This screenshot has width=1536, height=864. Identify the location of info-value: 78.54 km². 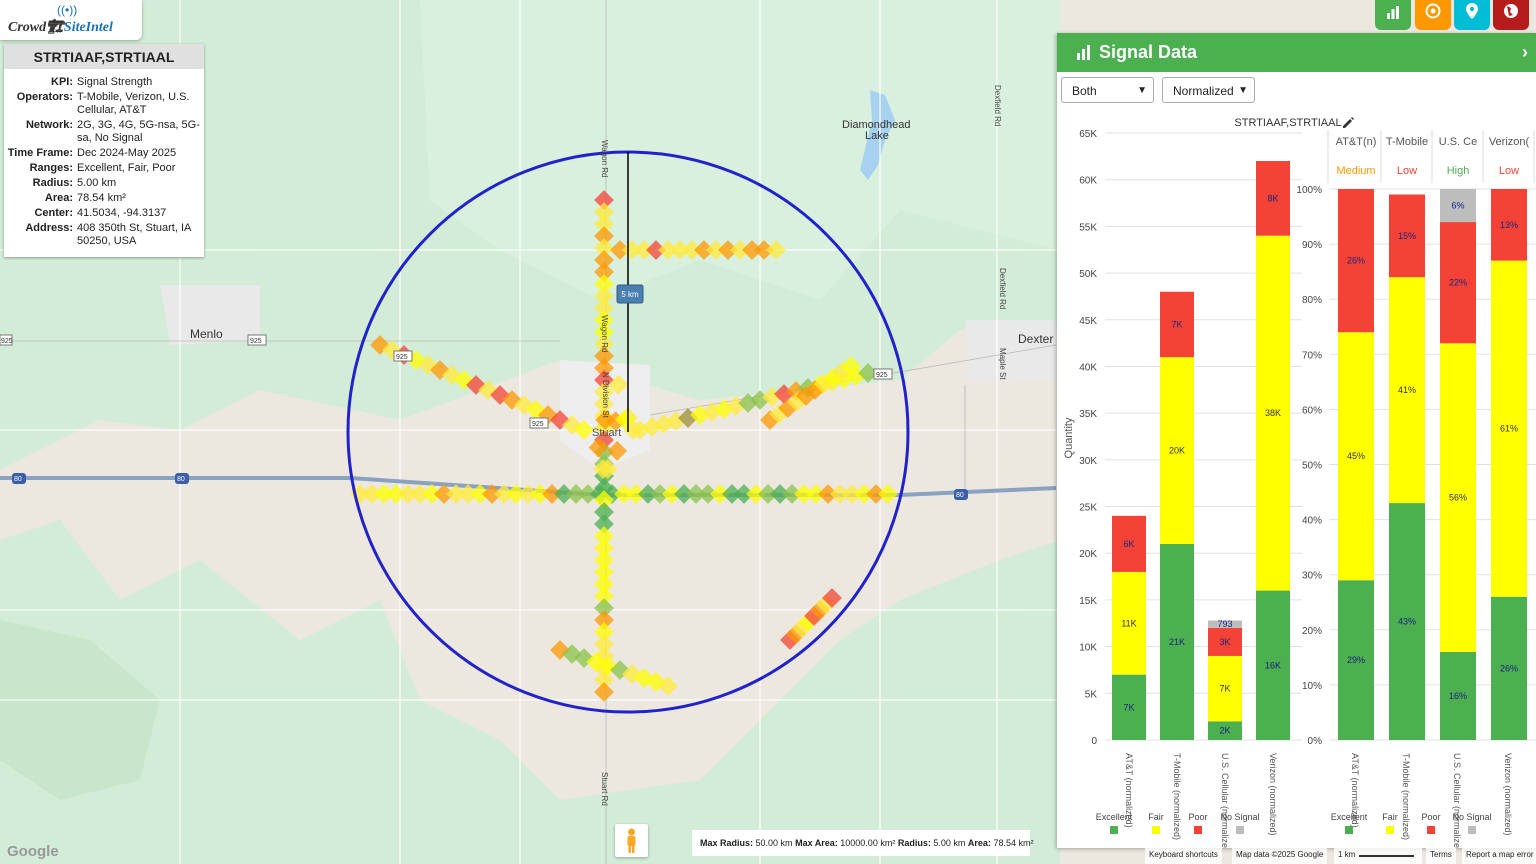
(101, 198).